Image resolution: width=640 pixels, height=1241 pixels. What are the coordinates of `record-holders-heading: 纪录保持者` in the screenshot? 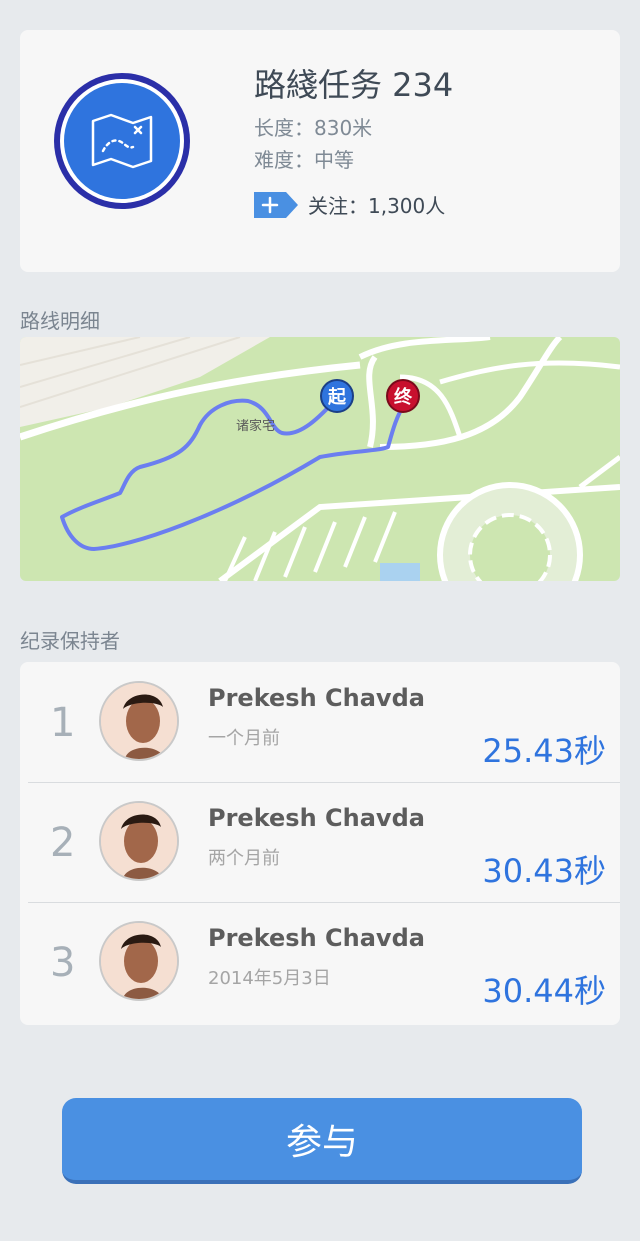 It's located at (70, 641).